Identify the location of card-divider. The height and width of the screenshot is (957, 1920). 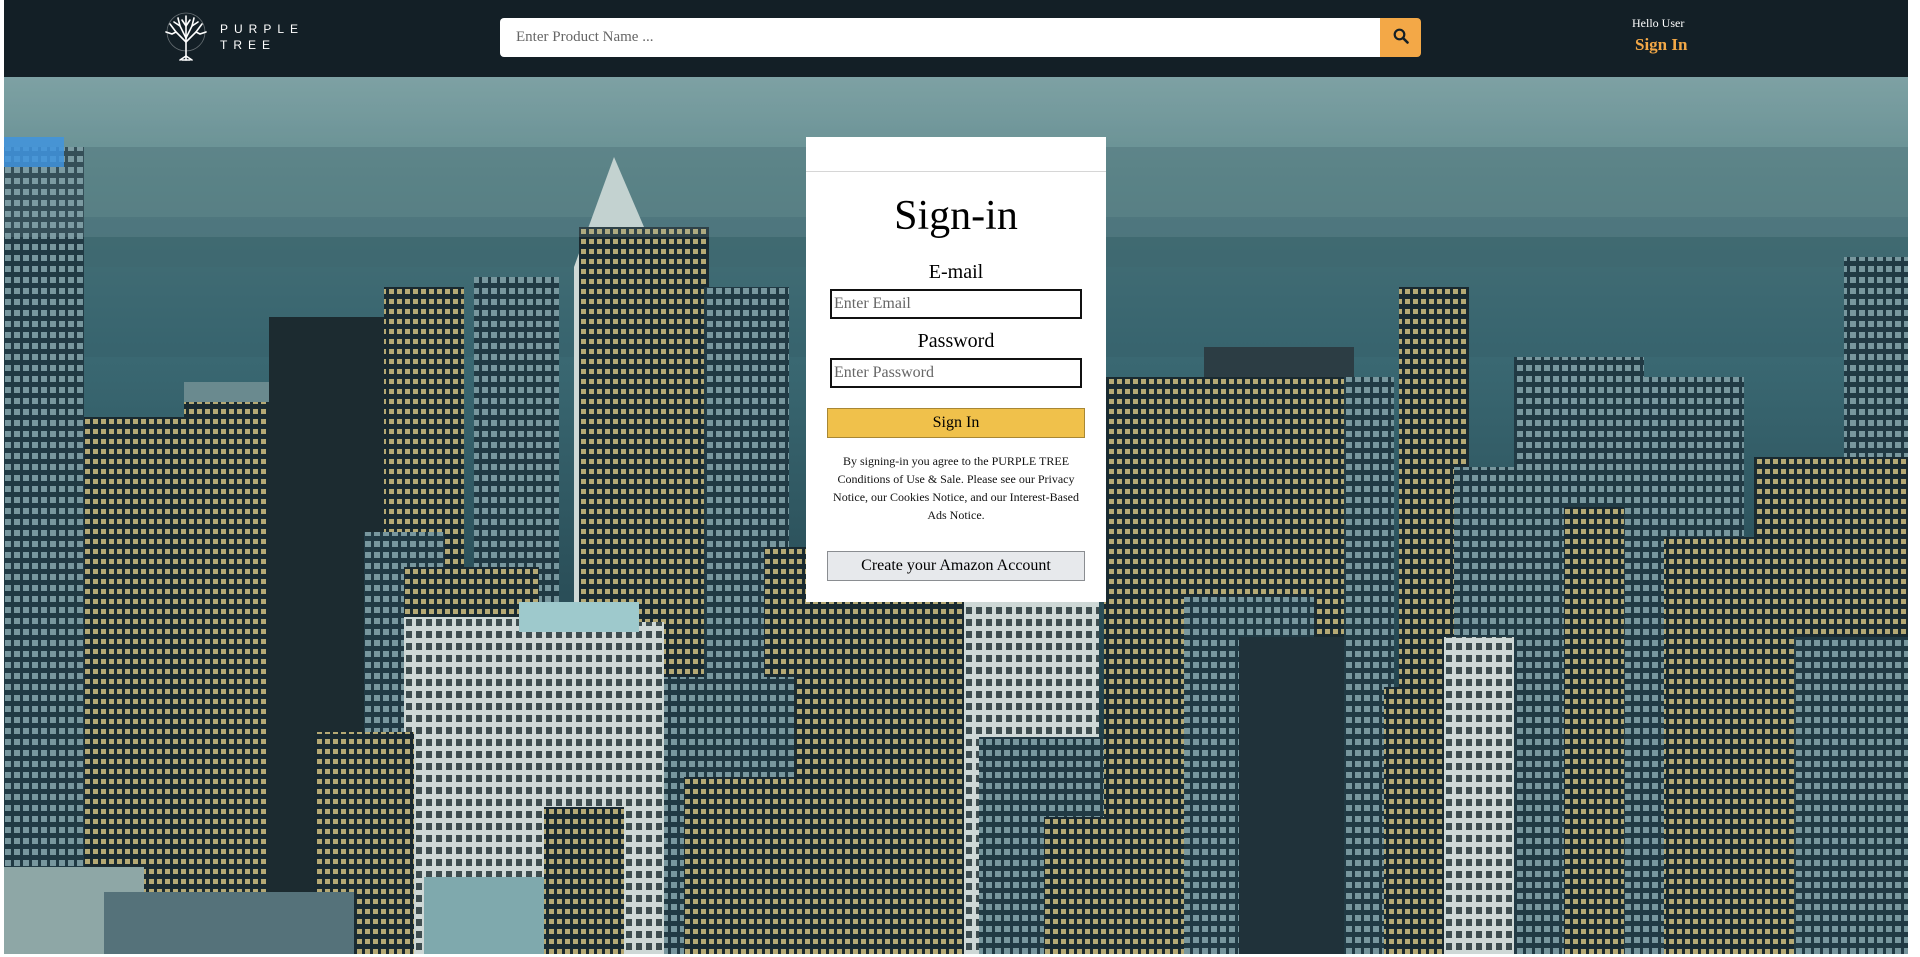
(956, 171).